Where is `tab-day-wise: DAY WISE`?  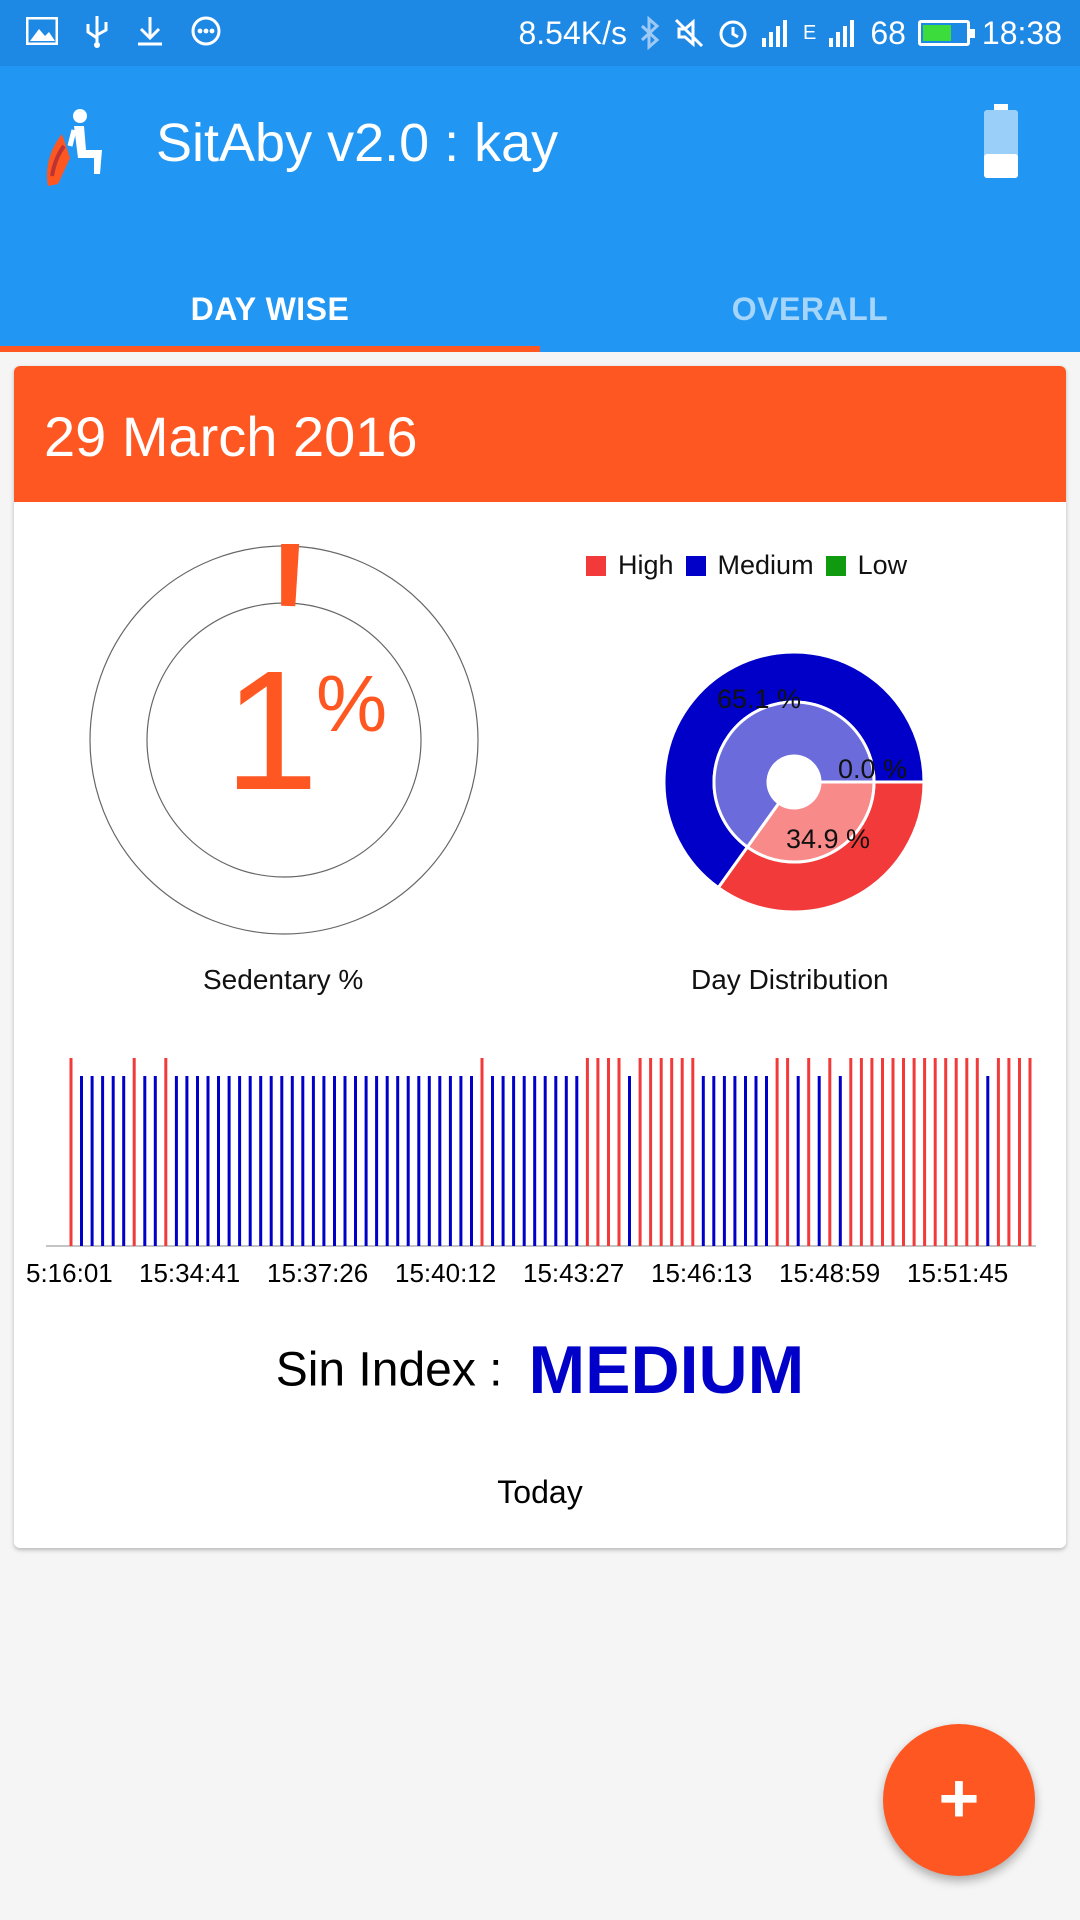 tab-day-wise: DAY WISE is located at coordinates (270, 309).